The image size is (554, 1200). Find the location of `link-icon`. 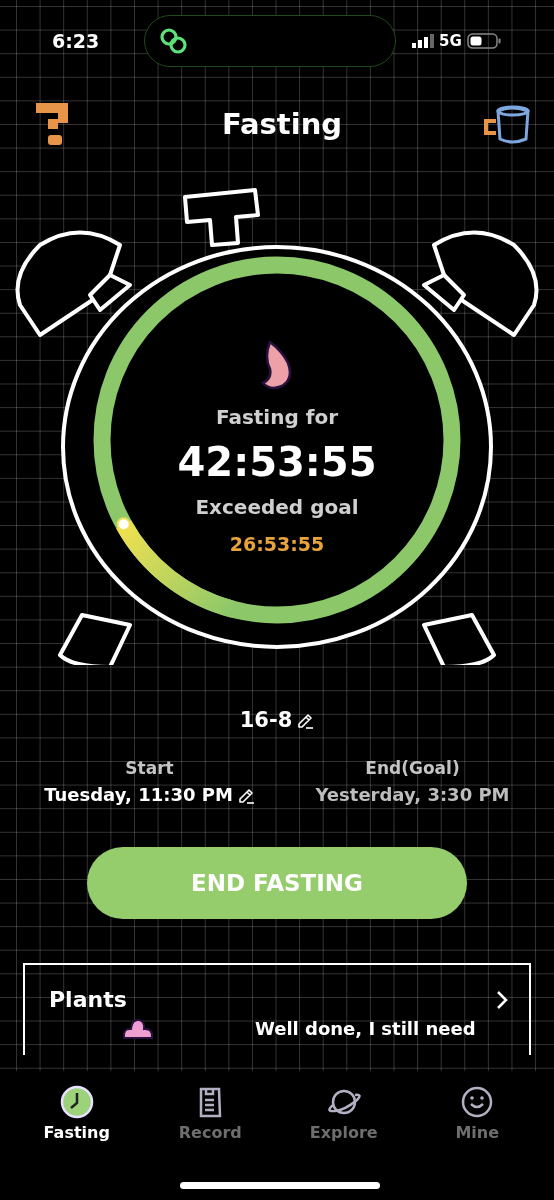

link-icon is located at coordinates (174, 41).